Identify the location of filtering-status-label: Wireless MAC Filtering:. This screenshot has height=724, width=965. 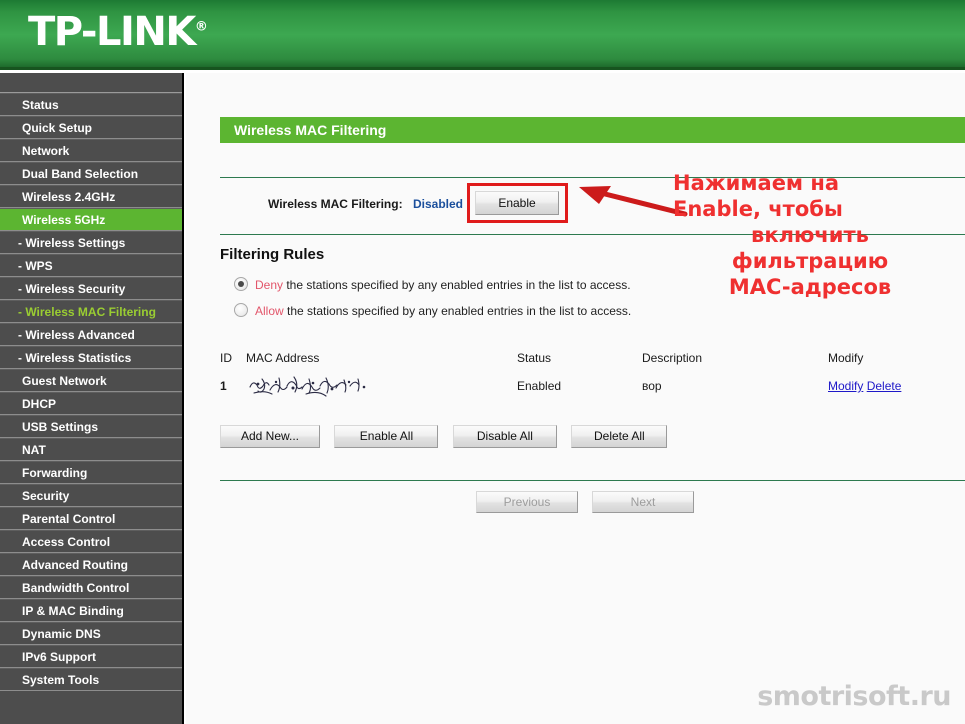
(335, 204).